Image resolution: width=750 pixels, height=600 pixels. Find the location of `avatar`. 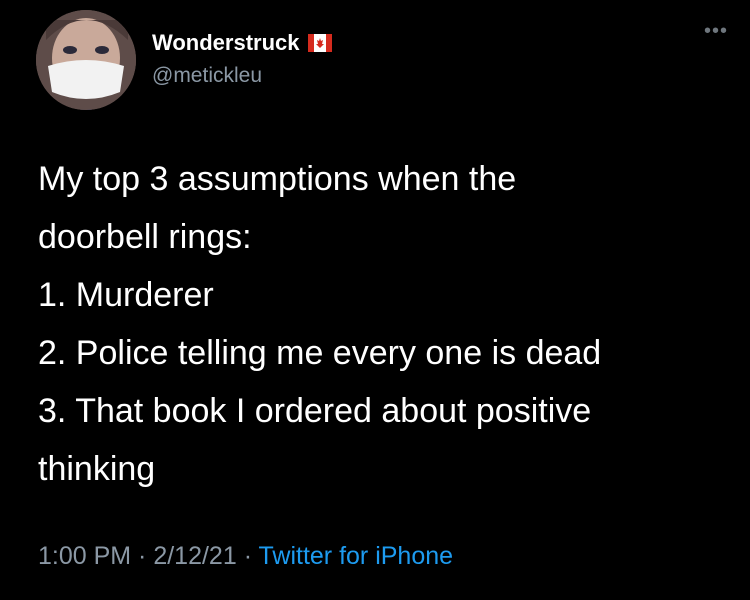

avatar is located at coordinates (86, 60).